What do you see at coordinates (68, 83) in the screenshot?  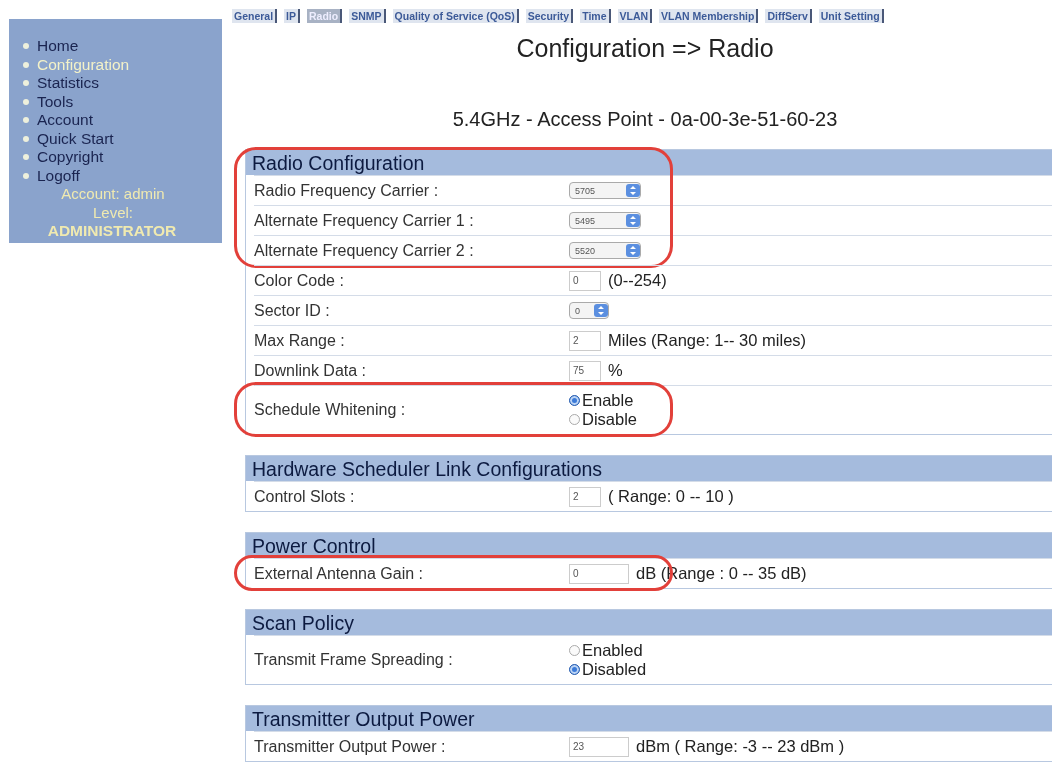 I see `sidebar-link: Statistics` at bounding box center [68, 83].